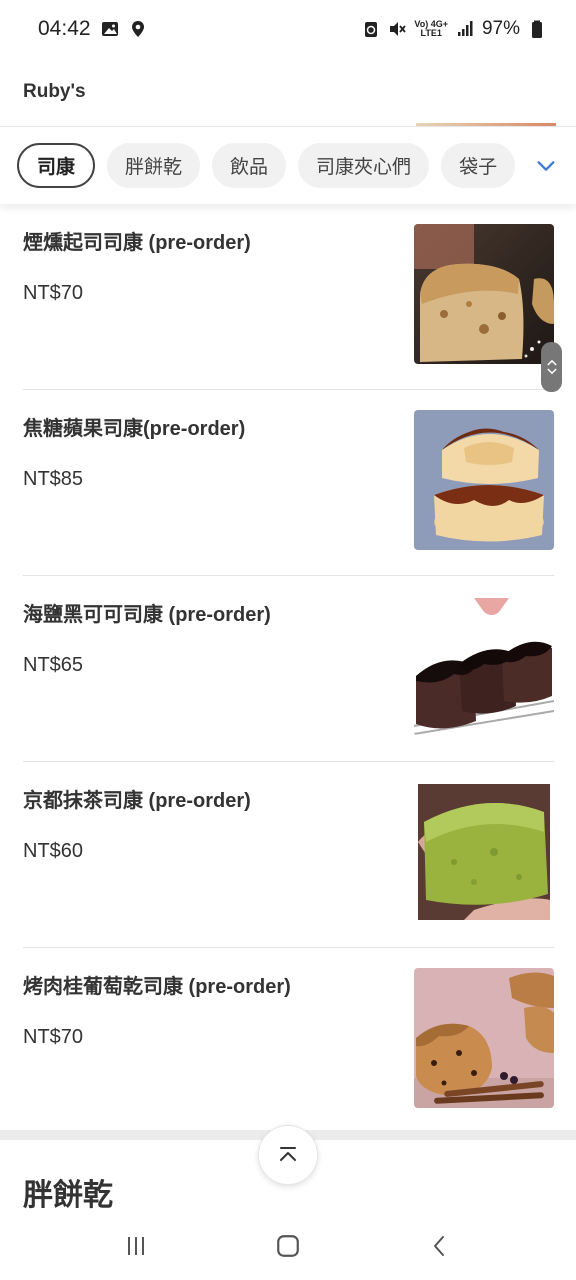 The height and width of the screenshot is (1280, 576). I want to click on volte-icon: Vo) 4G+ LTE1, so click(431, 29).